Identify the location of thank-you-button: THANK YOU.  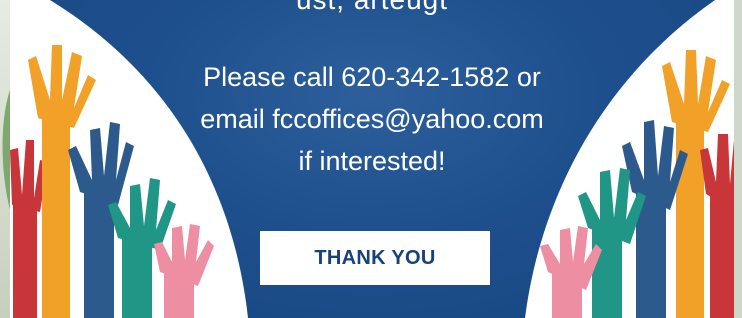
(375, 258).